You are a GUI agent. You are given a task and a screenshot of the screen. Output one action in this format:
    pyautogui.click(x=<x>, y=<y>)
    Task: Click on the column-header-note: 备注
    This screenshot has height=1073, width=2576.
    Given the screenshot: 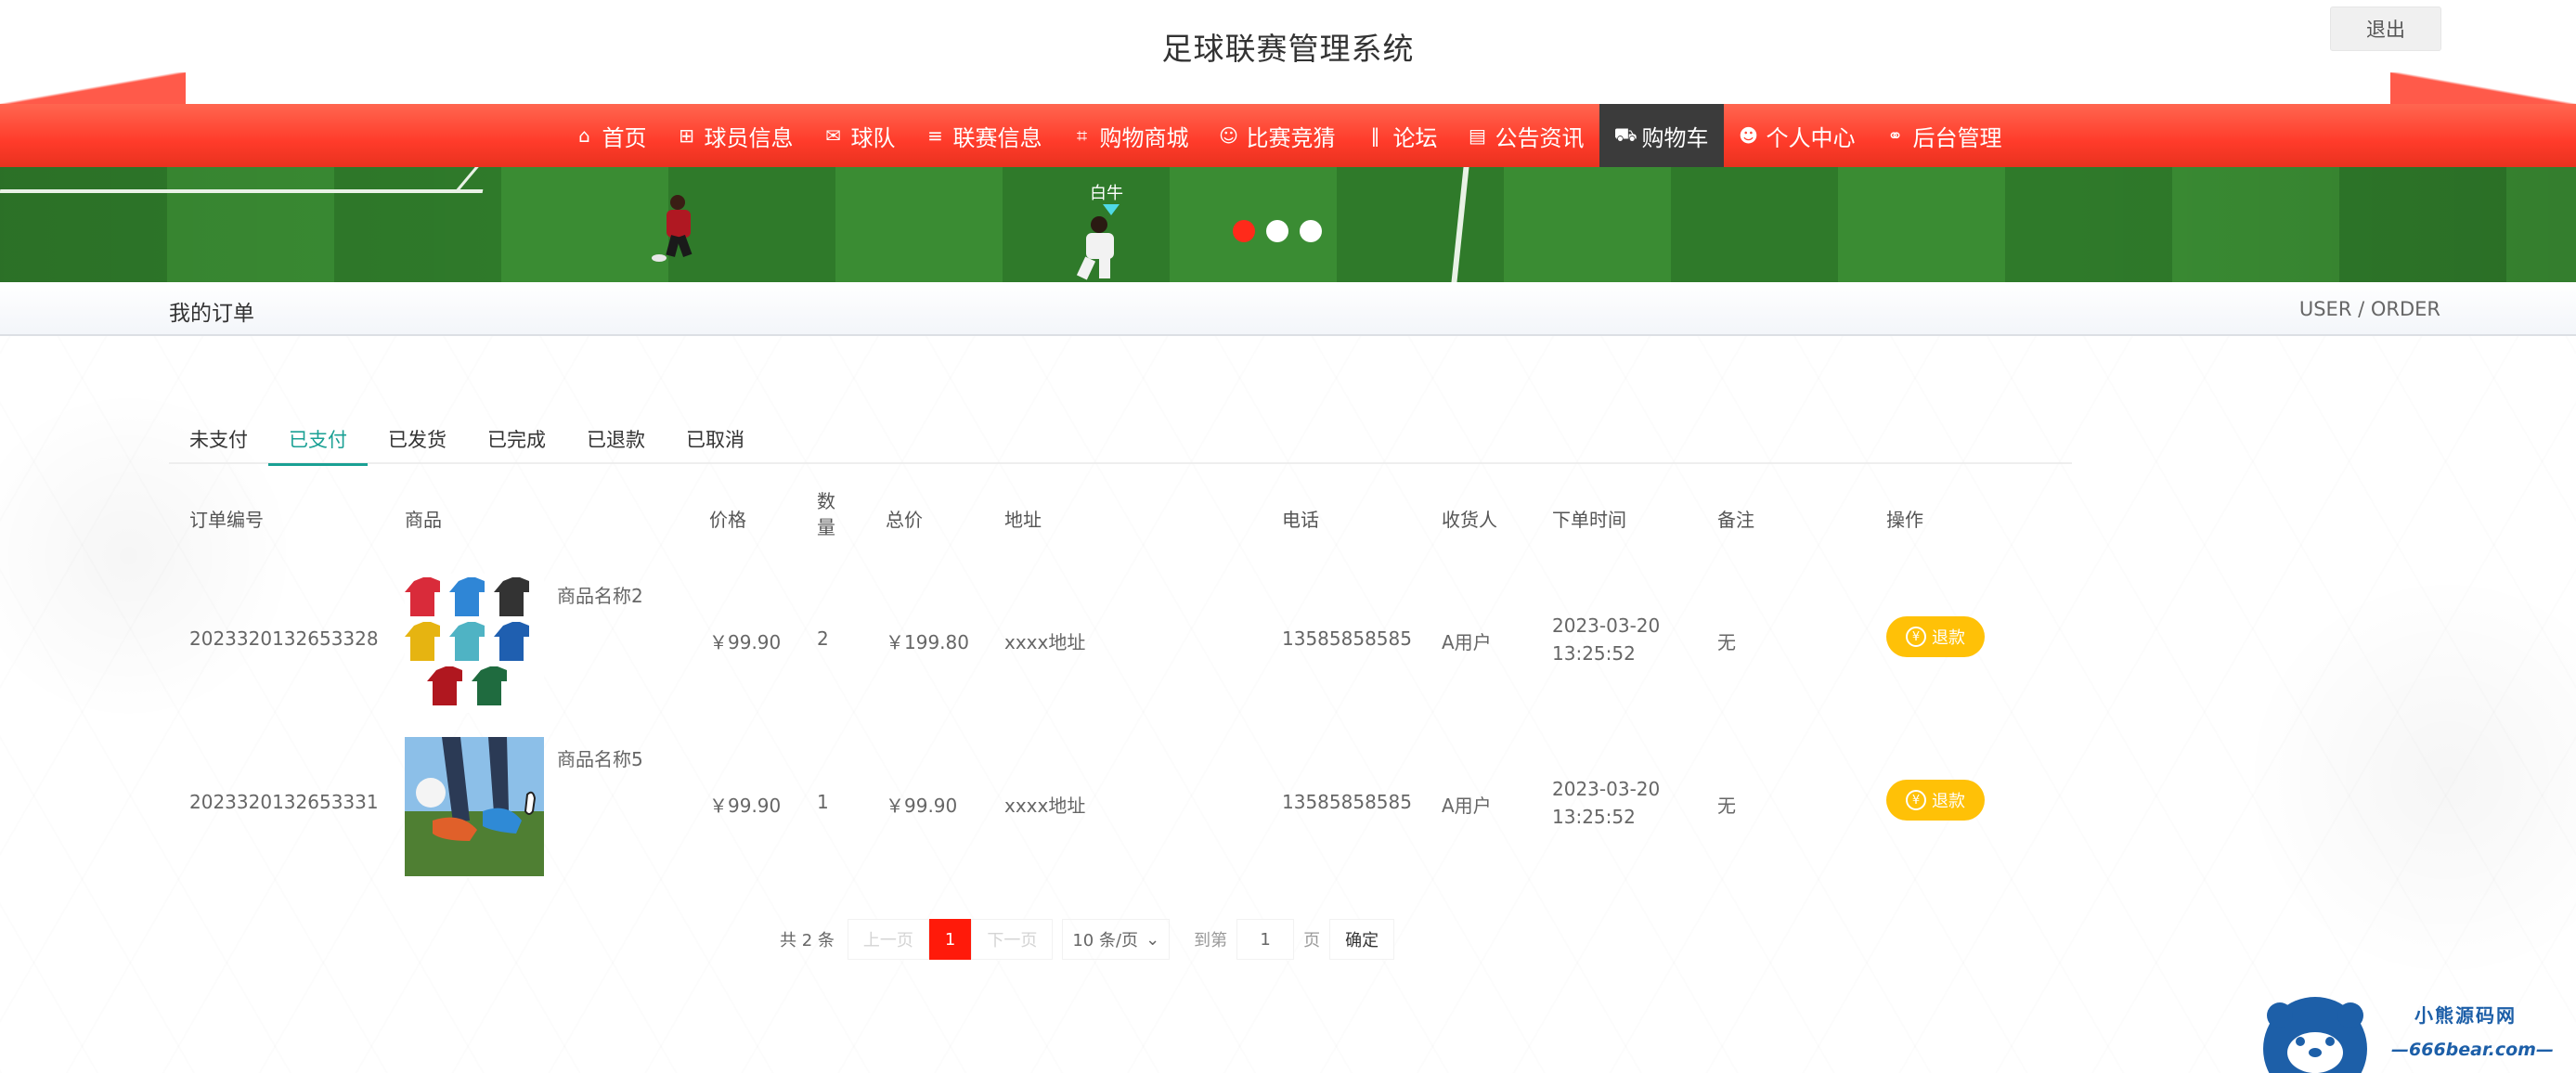 What is the action you would take?
    pyautogui.click(x=1735, y=520)
    